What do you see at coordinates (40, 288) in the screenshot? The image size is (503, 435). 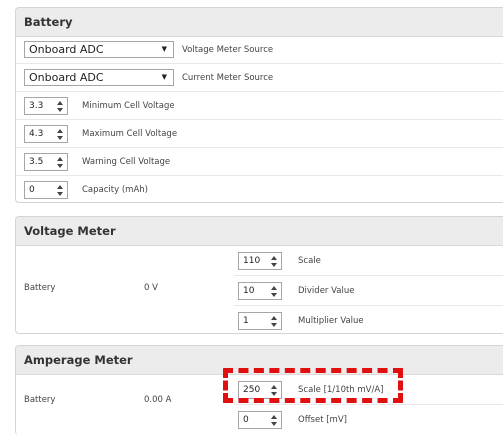 I see `voltage-meter-name: Battery` at bounding box center [40, 288].